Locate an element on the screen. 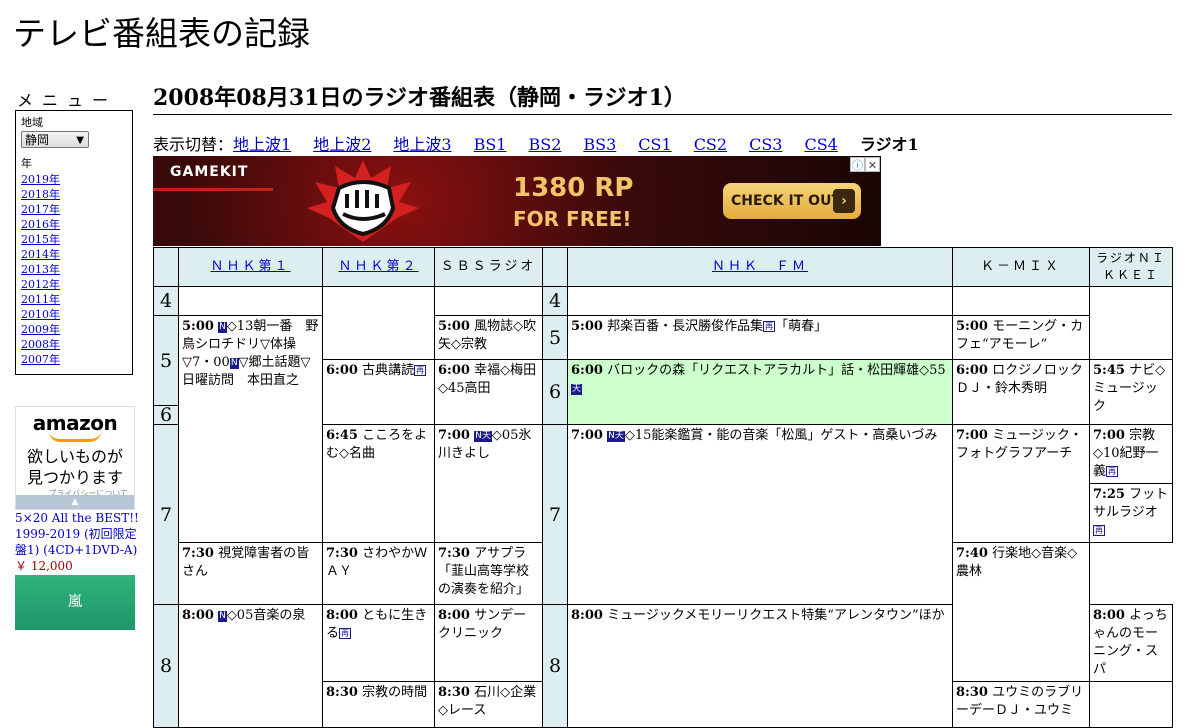  year-link: 2015年 is located at coordinates (76, 239).